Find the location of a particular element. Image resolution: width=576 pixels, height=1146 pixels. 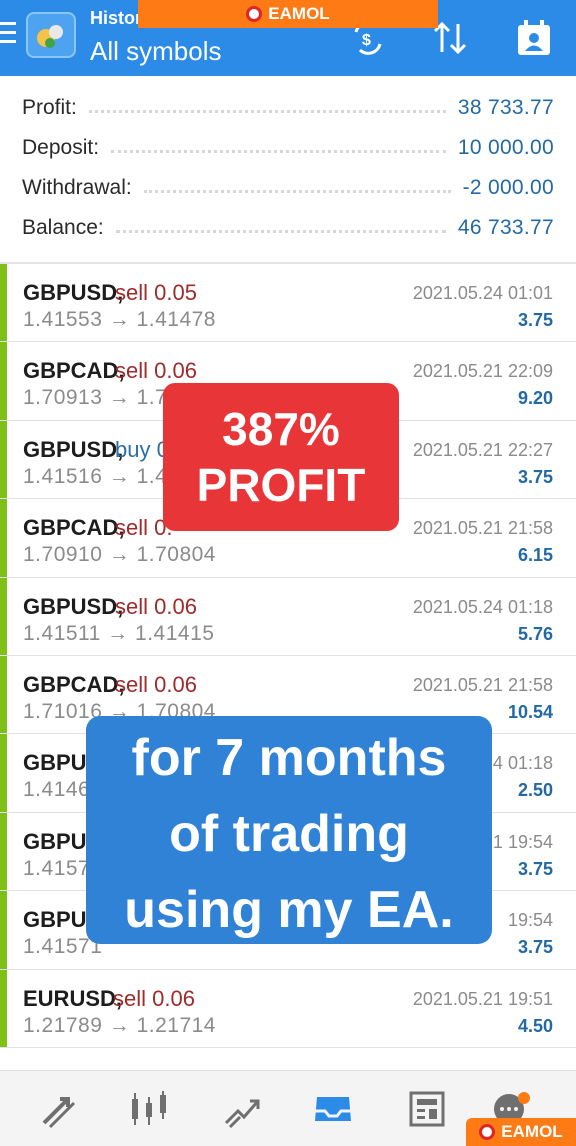

promo-profit-word: PROFIT is located at coordinates (281, 485).